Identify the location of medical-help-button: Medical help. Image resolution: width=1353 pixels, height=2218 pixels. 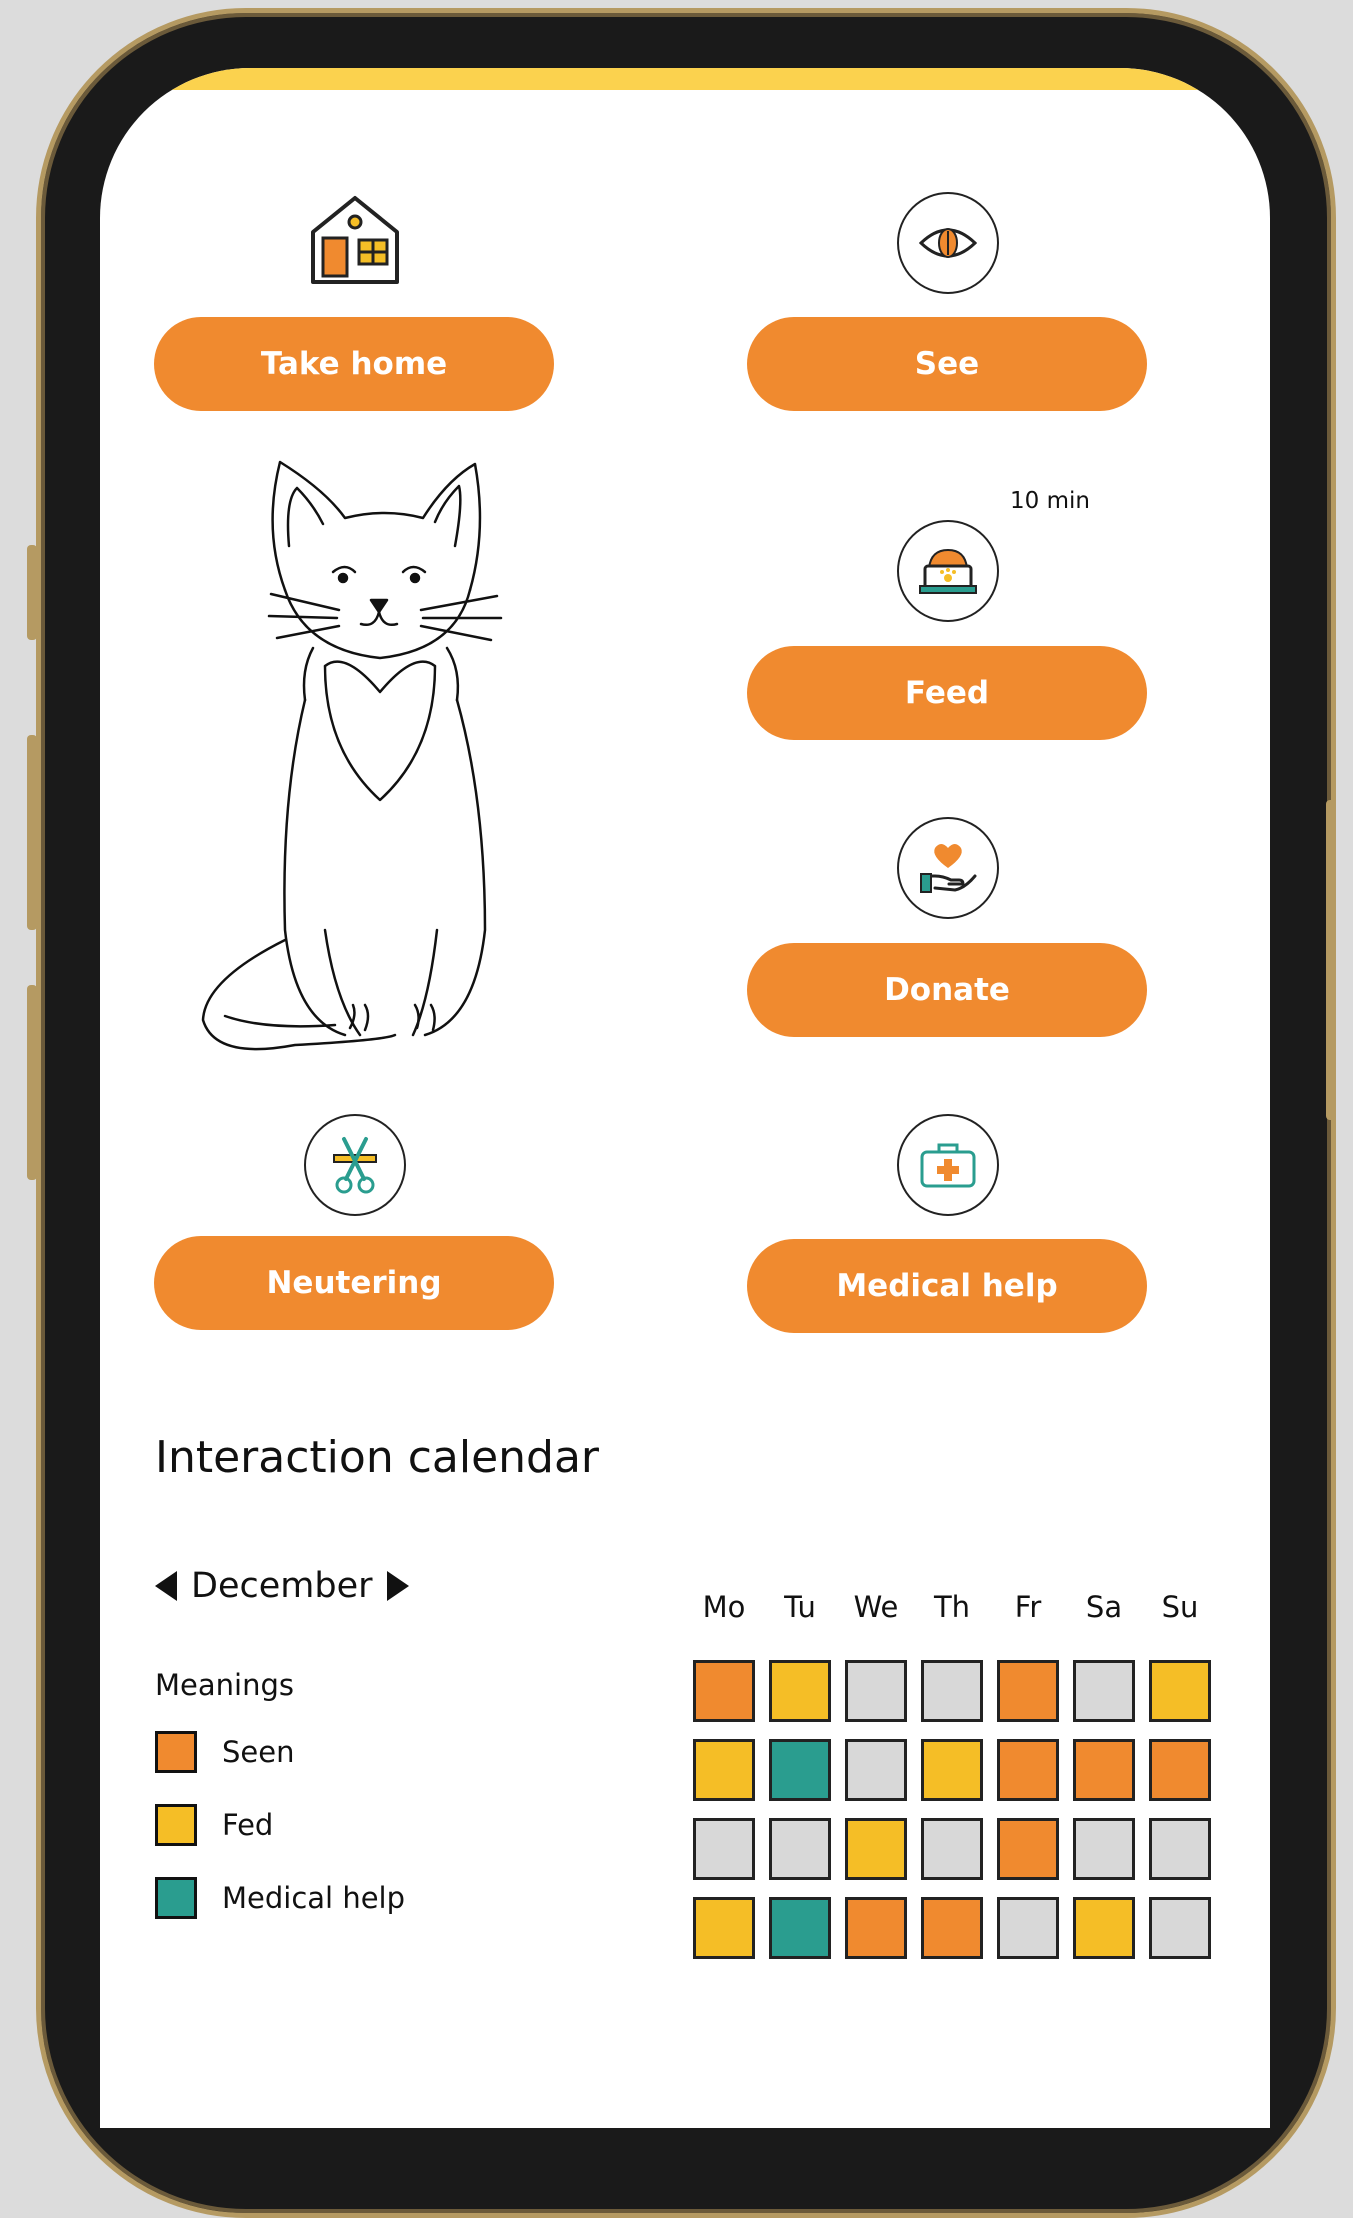
(947, 1286).